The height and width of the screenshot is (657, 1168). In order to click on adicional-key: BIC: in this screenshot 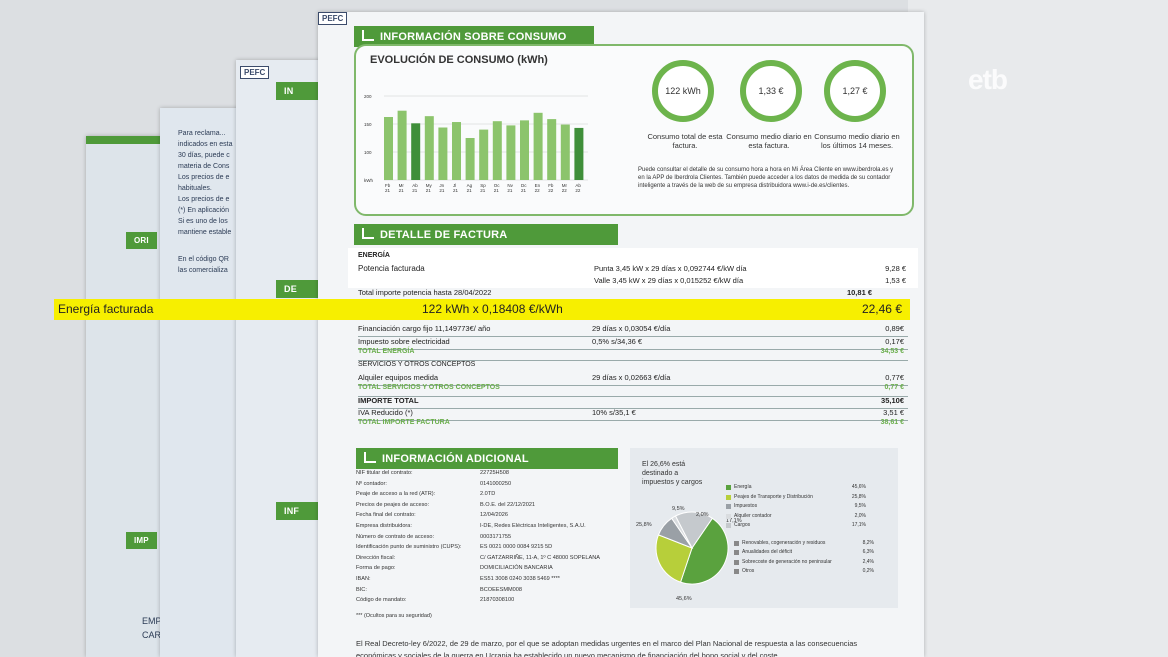, I will do `click(361, 589)`.